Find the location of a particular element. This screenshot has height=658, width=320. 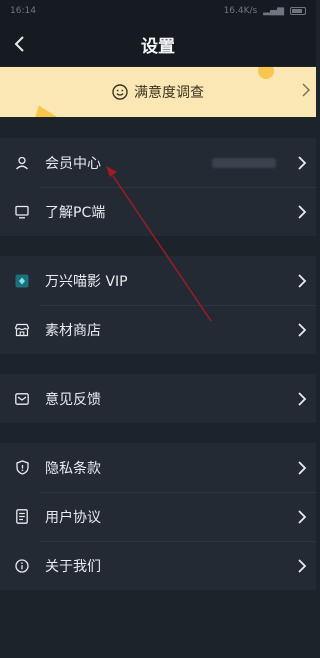

menu-item-user-agreement: 用户协议 is located at coordinates (158, 516).